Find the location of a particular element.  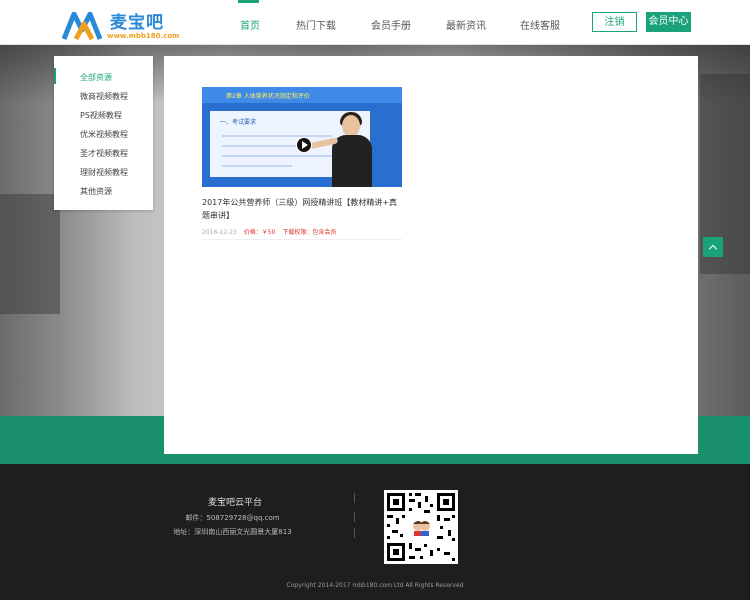

sidebar-item-all: 全部资源 is located at coordinates (96, 77).